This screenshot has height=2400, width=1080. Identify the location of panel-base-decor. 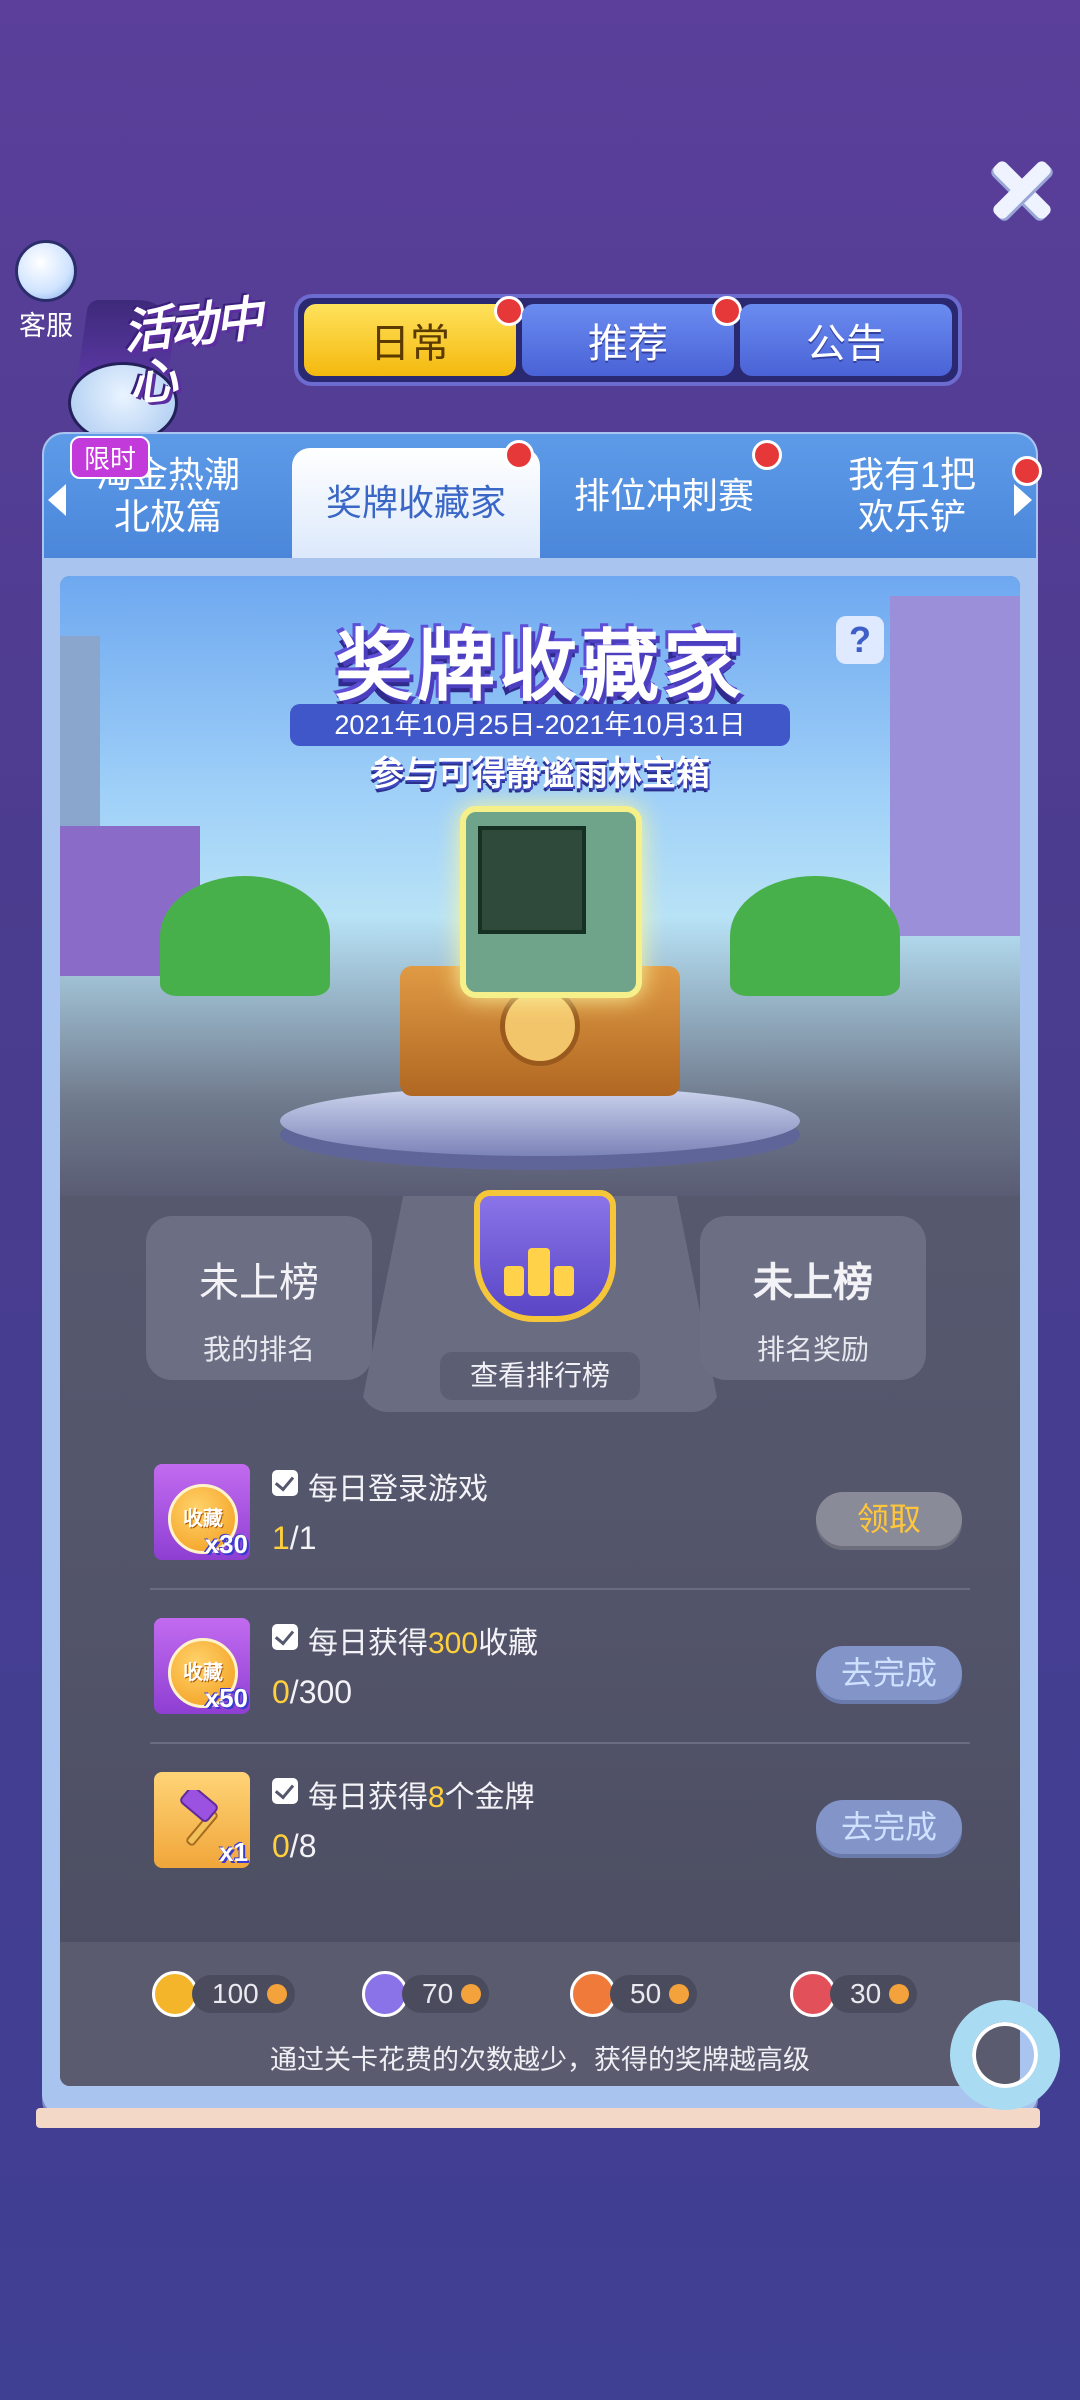
(538, 2118).